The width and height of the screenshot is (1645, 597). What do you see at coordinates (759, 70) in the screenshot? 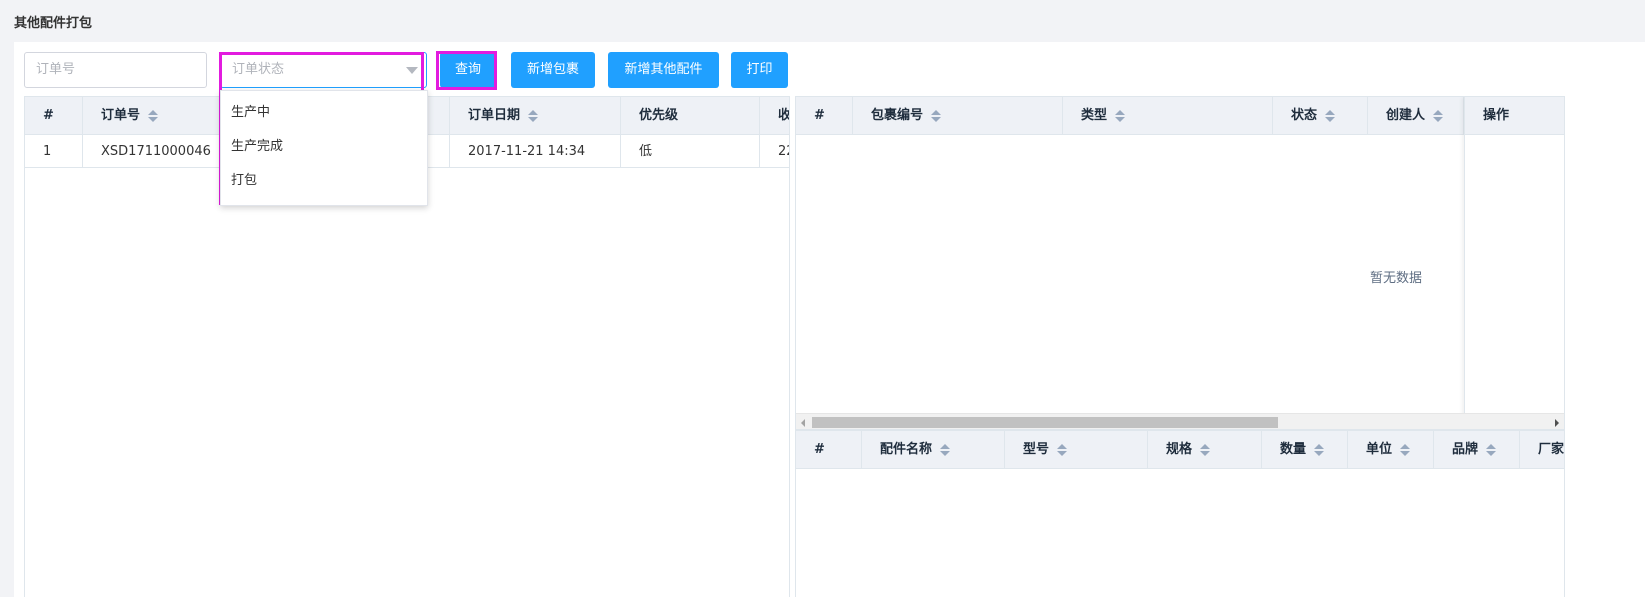
I see `print-button: 打印` at bounding box center [759, 70].